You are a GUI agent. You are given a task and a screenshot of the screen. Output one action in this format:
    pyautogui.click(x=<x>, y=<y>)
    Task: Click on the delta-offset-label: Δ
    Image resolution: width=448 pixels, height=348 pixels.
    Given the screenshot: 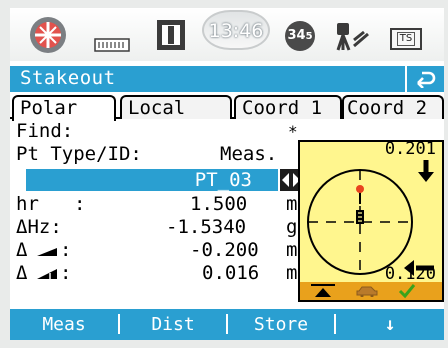 What is the action you would take?
    pyautogui.click(x=22, y=250)
    